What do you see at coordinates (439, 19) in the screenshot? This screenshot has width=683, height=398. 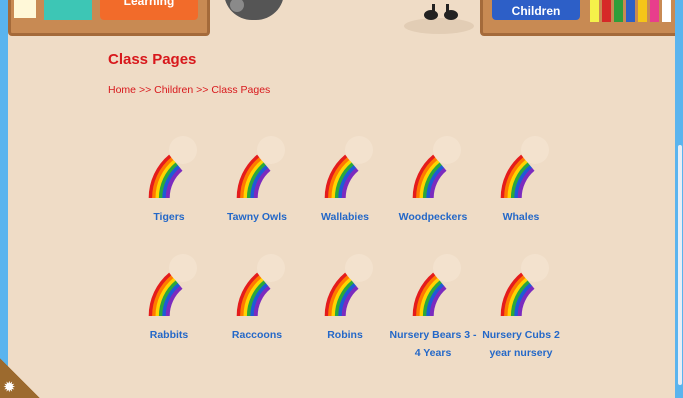 I see `mascot-feet-image` at bounding box center [439, 19].